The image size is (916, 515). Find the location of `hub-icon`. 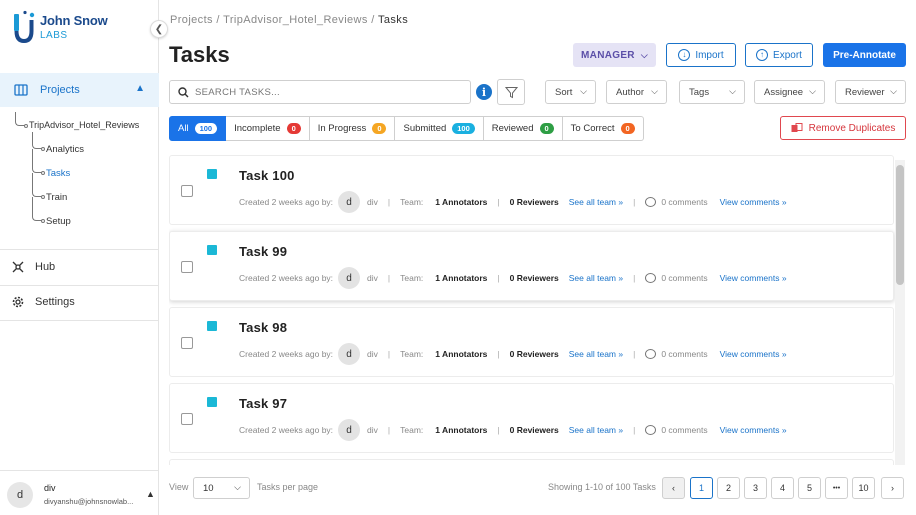

hub-icon is located at coordinates (18, 267).